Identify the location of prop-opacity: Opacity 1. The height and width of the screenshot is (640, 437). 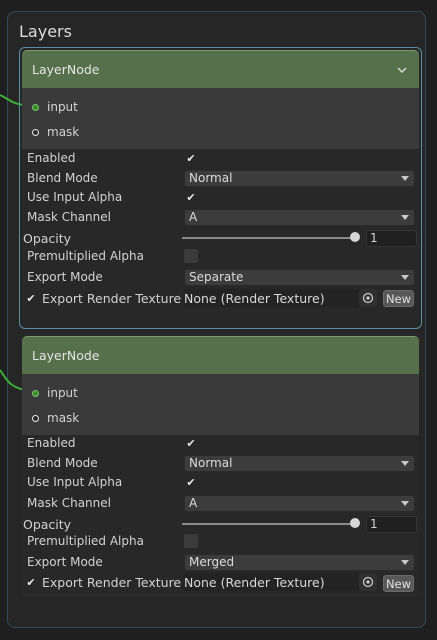
(220, 238).